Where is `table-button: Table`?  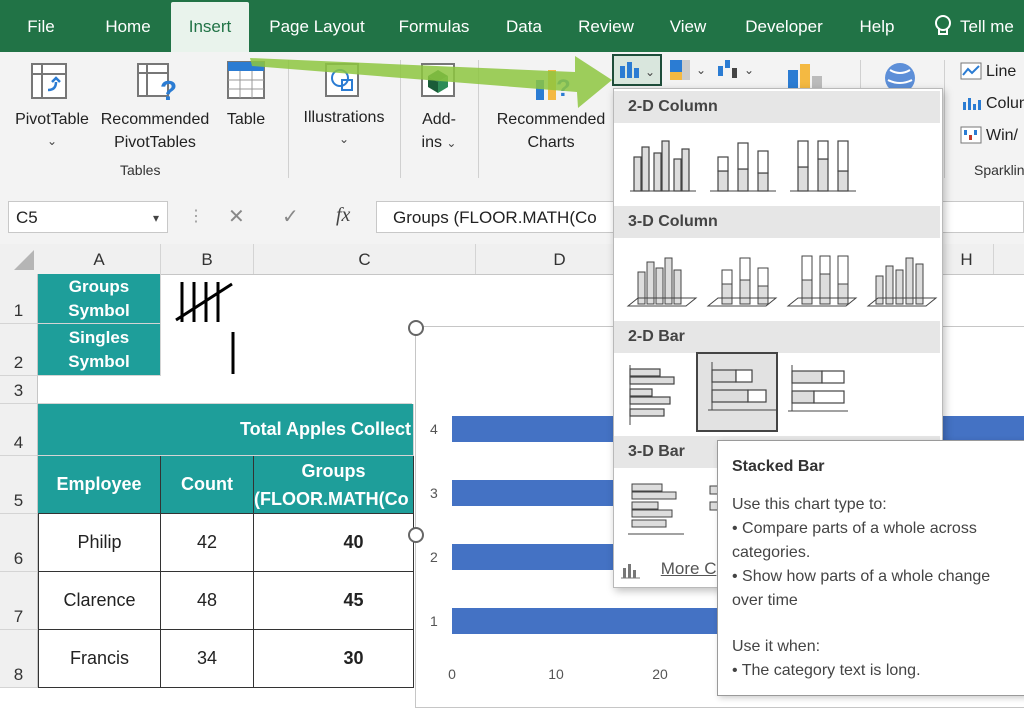
table-button: Table is located at coordinates (246, 119).